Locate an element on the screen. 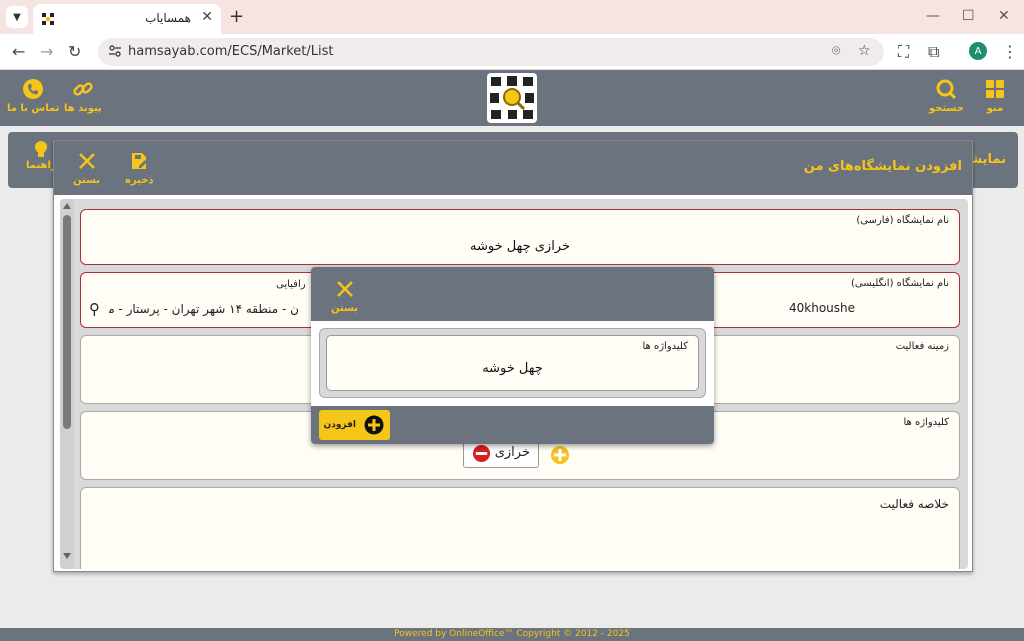 This screenshot has width=1024, height=641. url-bar: hamsayab.com/ECS/Market/List ⌾ ☆ is located at coordinates (491, 52).